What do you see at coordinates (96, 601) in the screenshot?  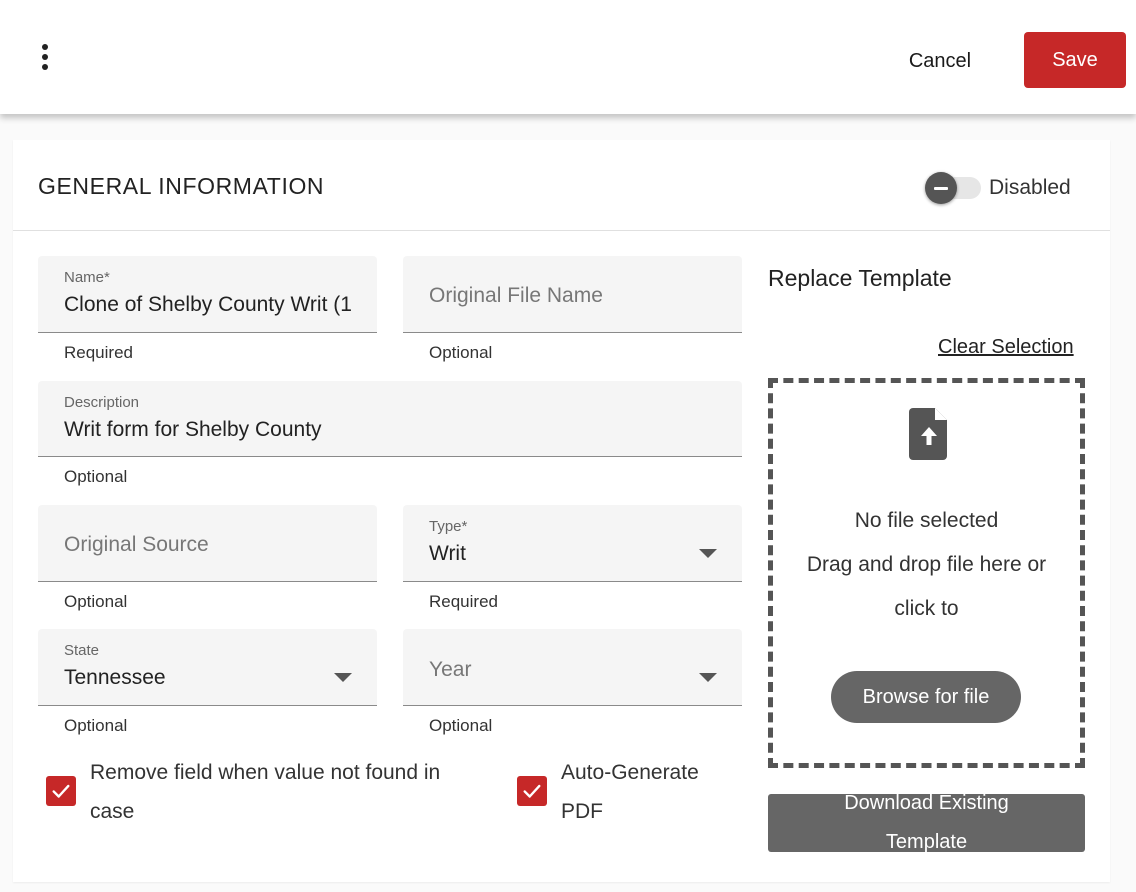 I see `original-source-helper: Optional` at bounding box center [96, 601].